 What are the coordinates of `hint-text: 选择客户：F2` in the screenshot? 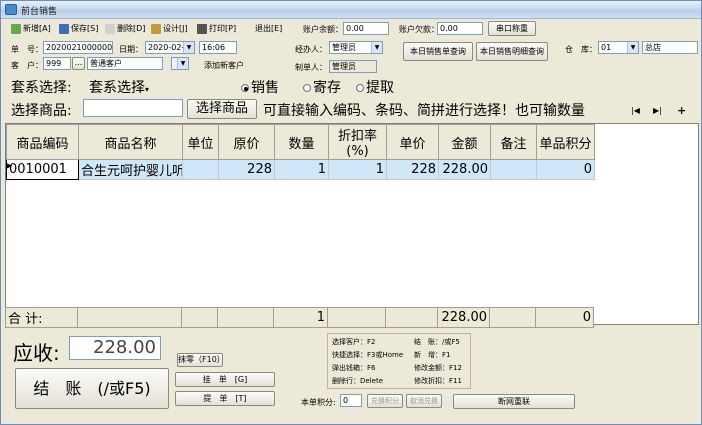 It's located at (354, 342).